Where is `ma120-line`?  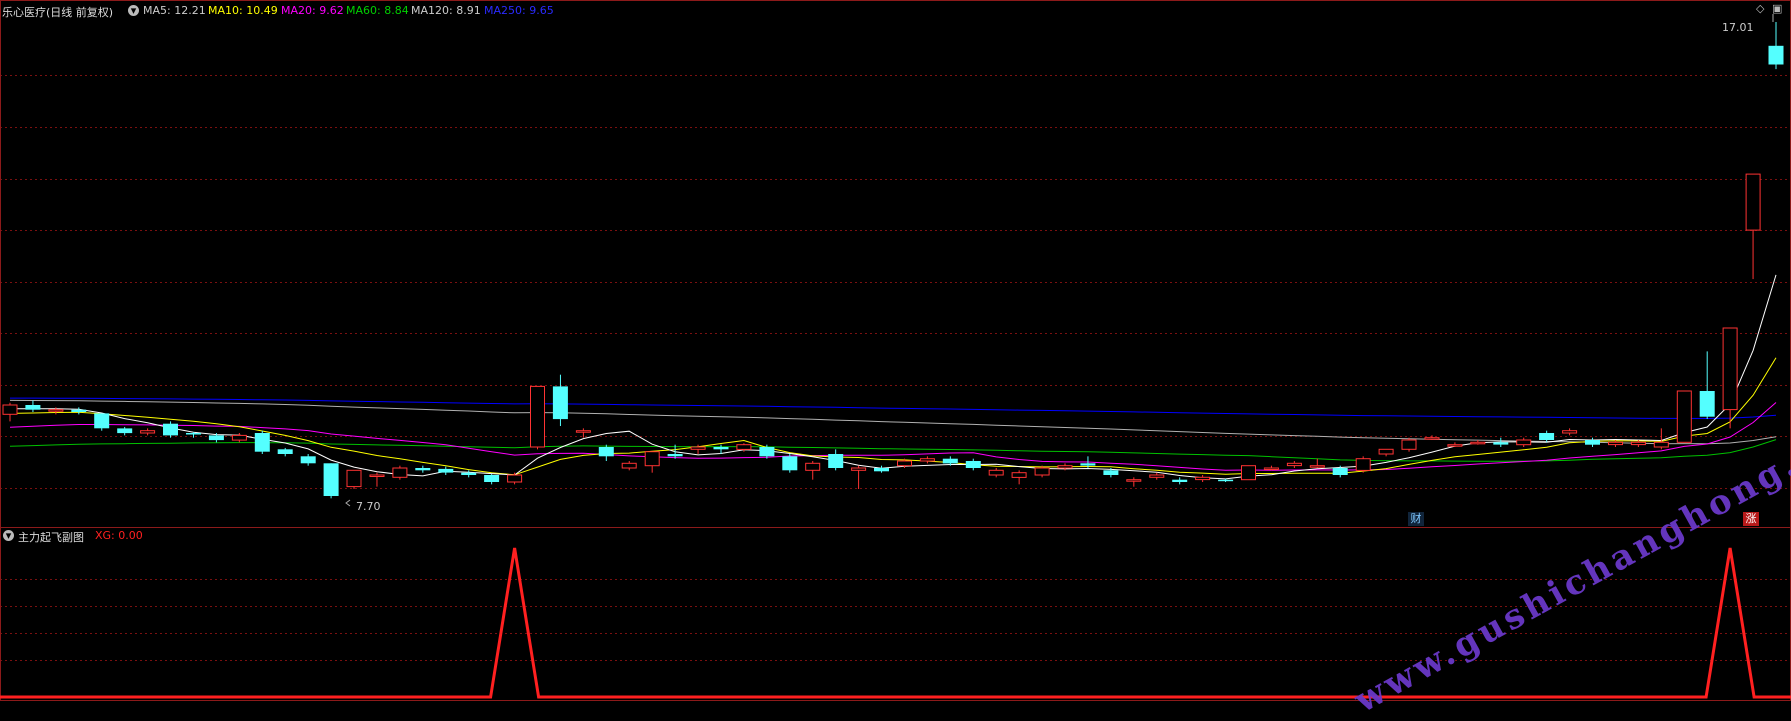 ma120-line is located at coordinates (893, 422).